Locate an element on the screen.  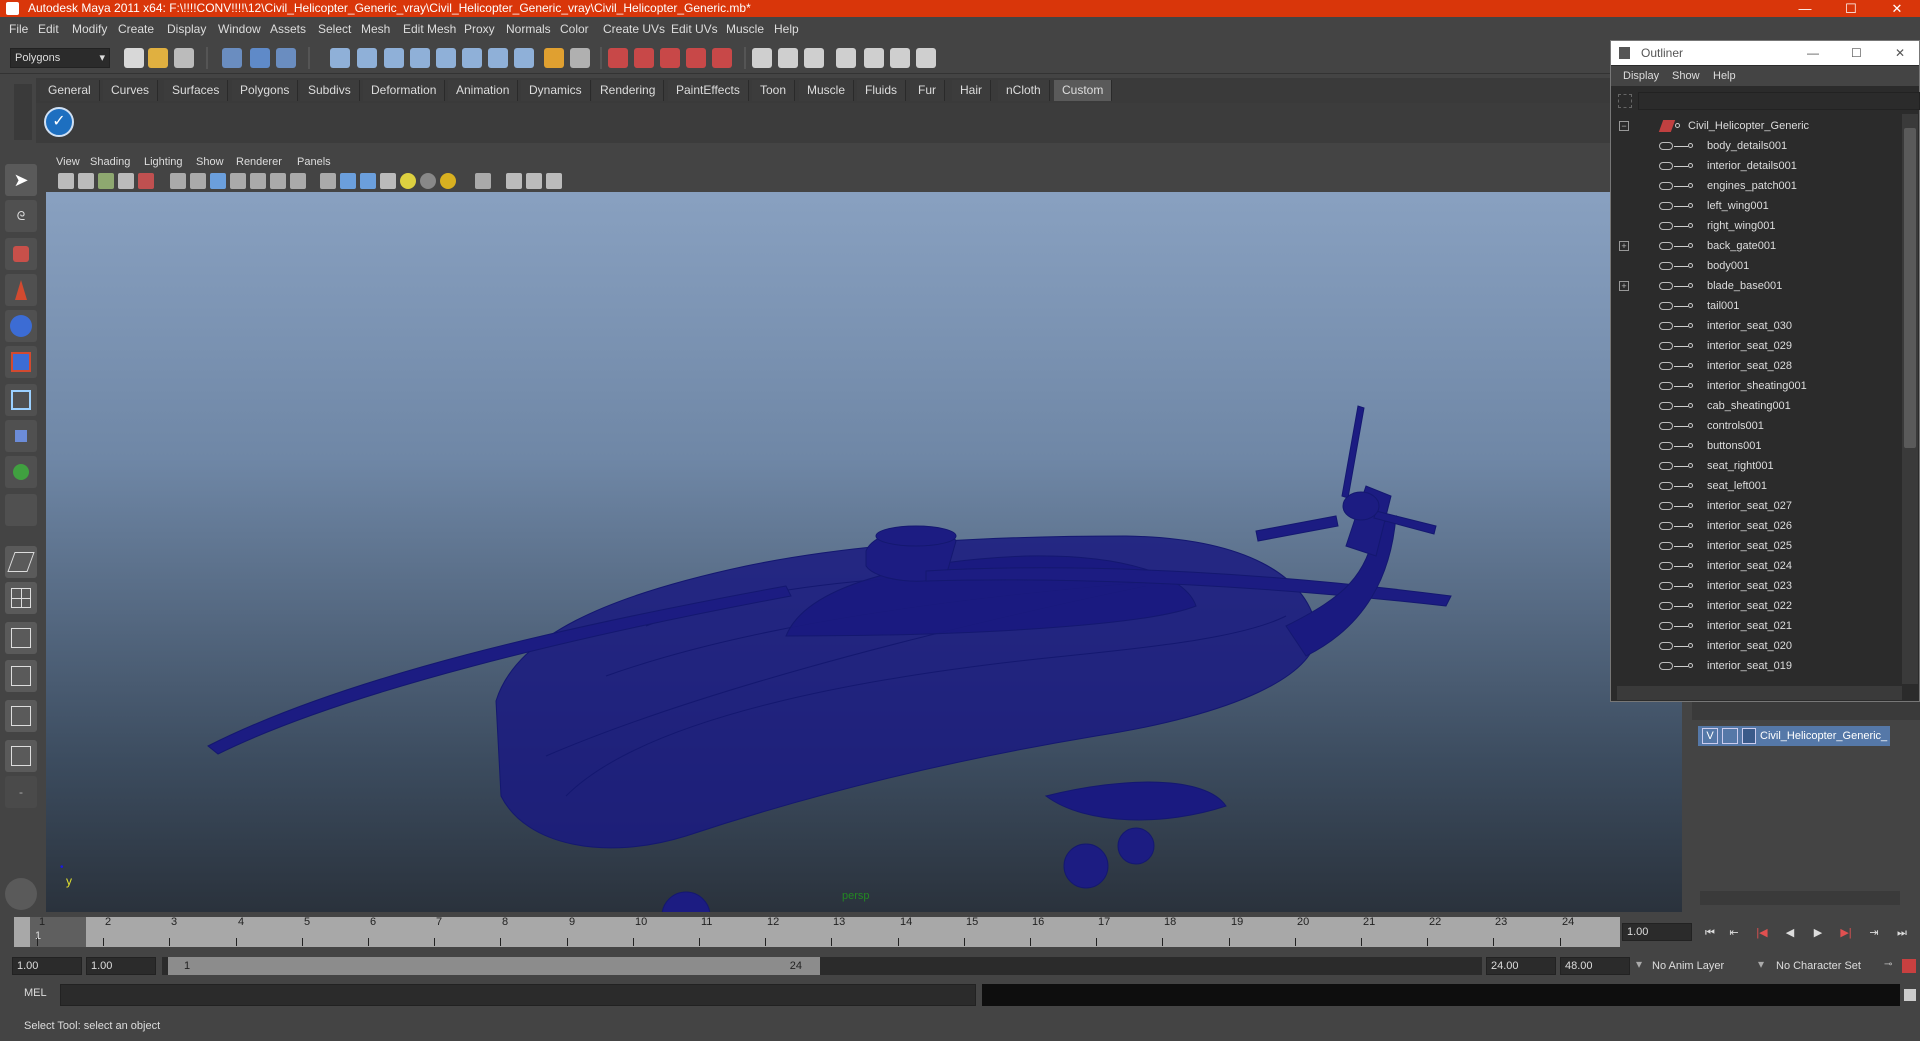
help-mask-icon is located at coordinates (524, 58).